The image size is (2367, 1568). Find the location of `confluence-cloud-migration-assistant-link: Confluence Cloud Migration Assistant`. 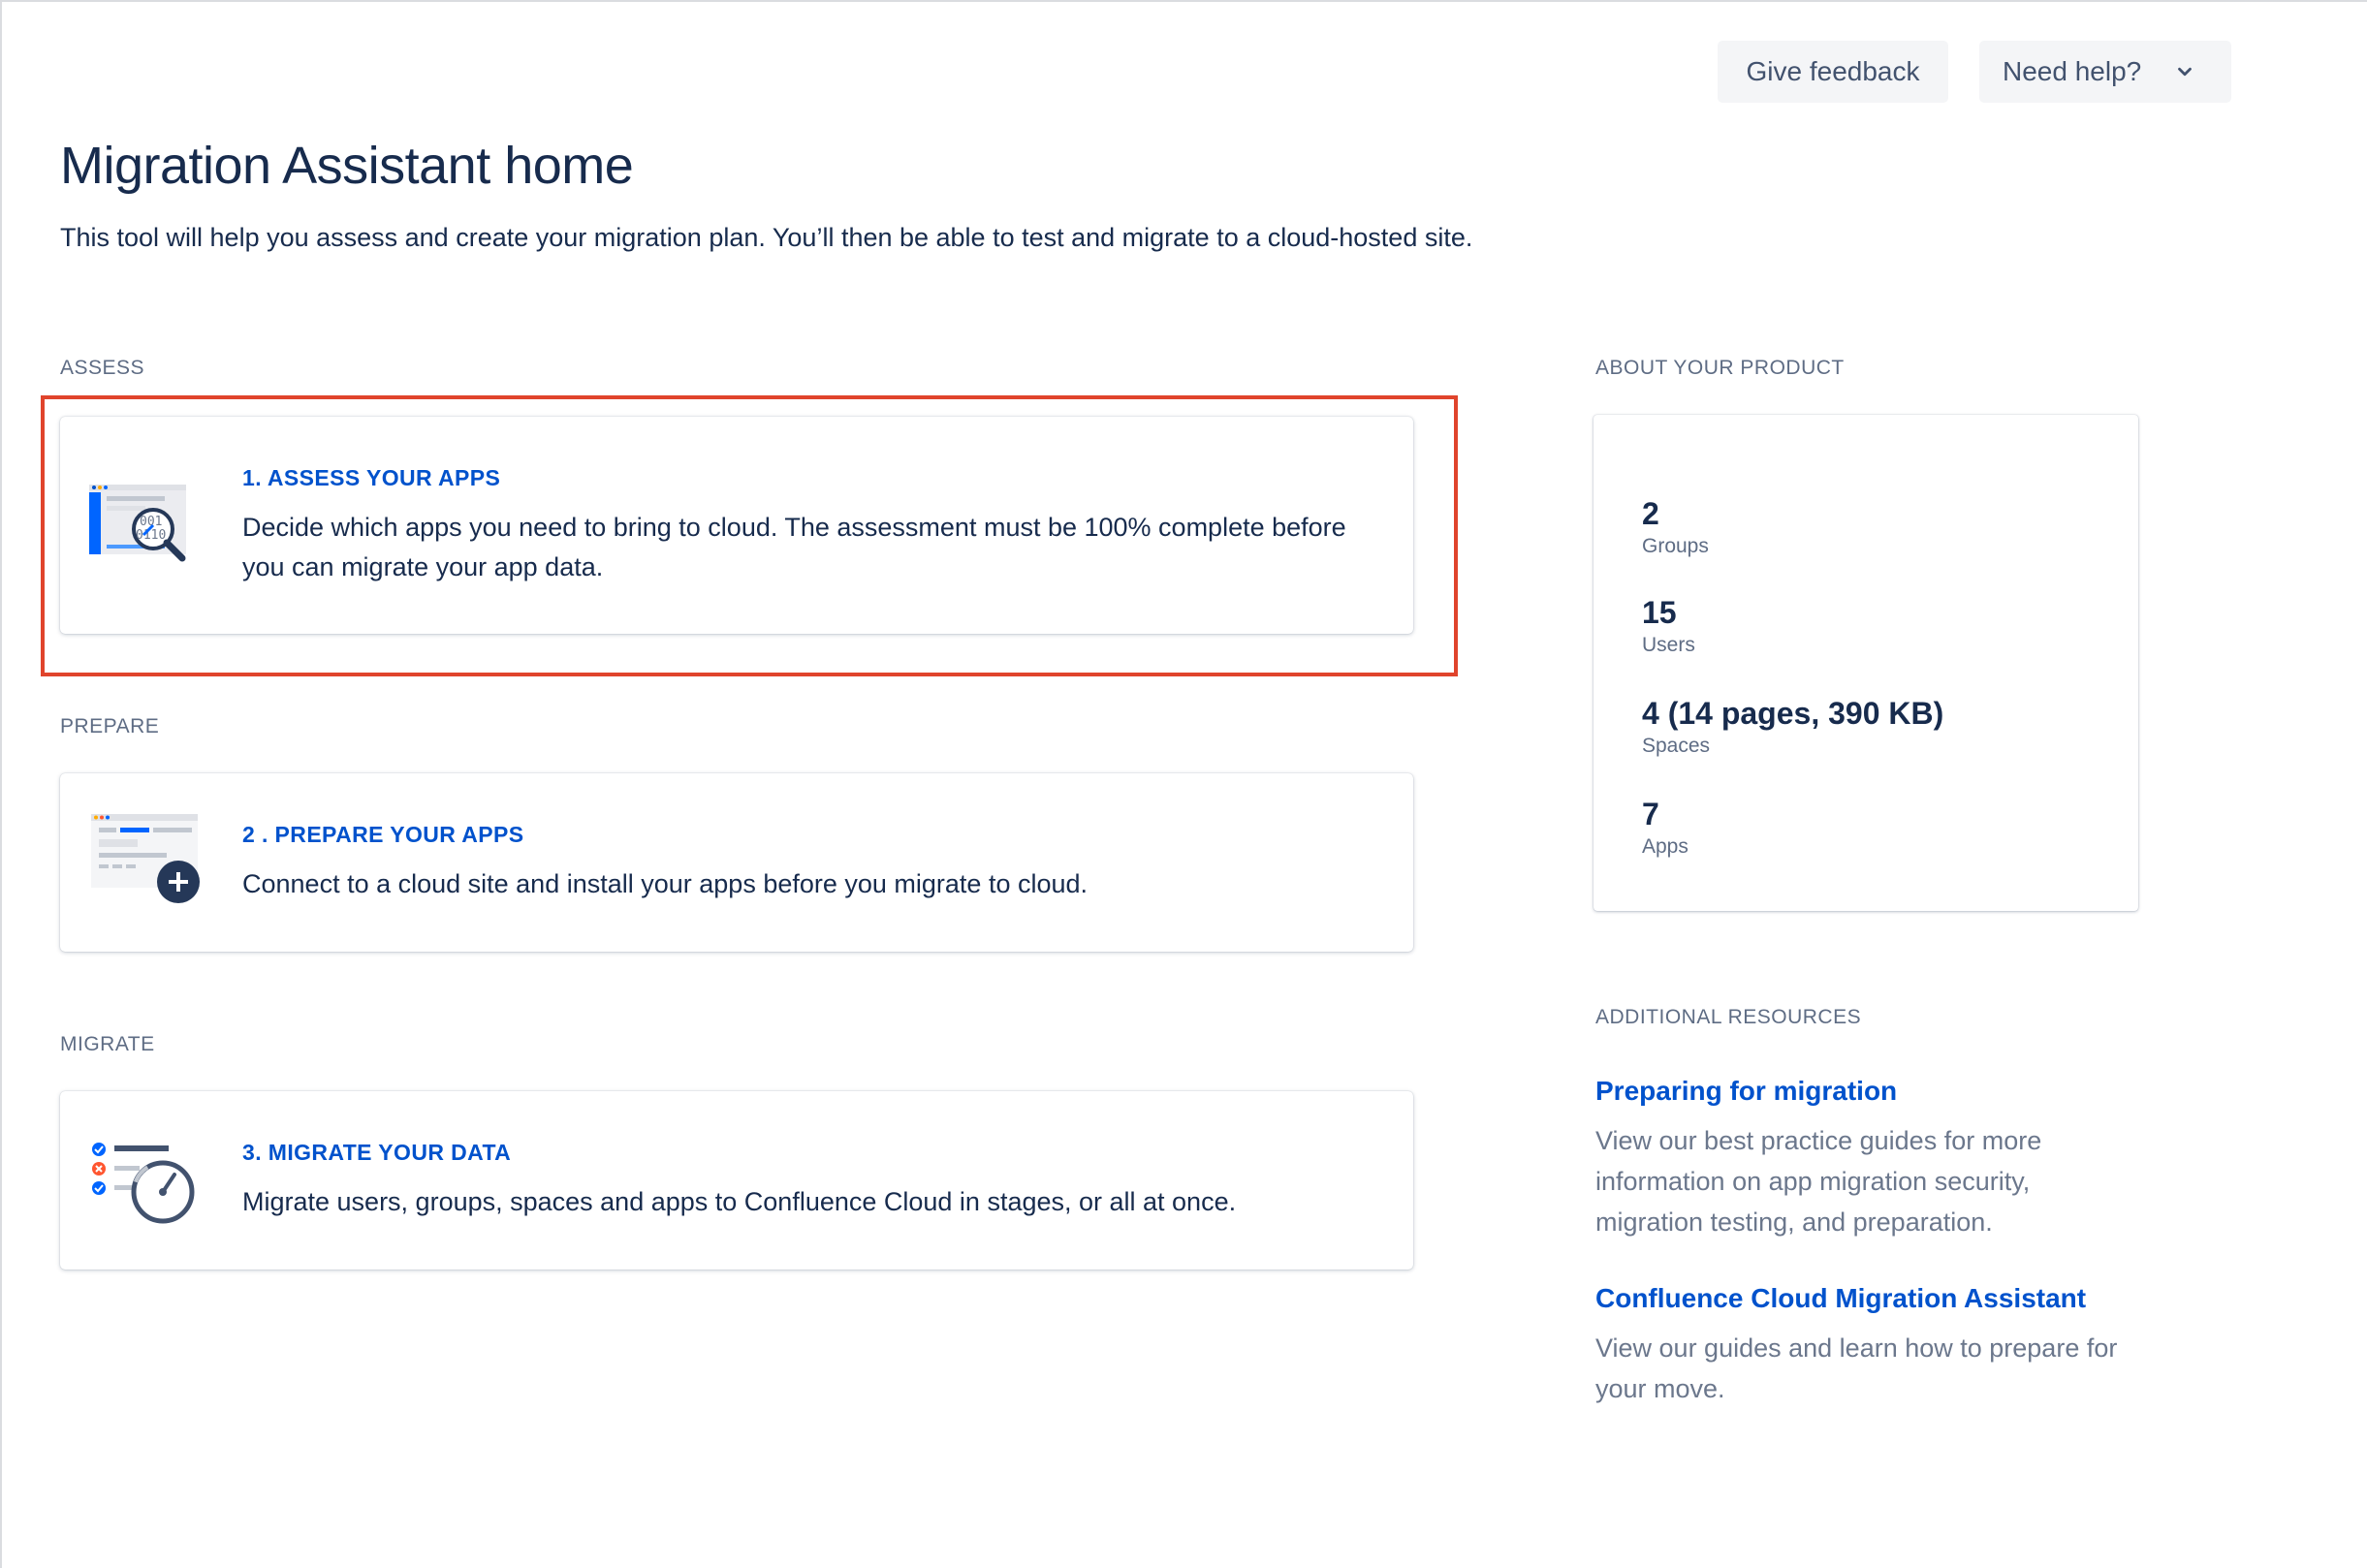

confluence-cloud-migration-assistant-link: Confluence Cloud Migration Assistant is located at coordinates (1841, 1298).